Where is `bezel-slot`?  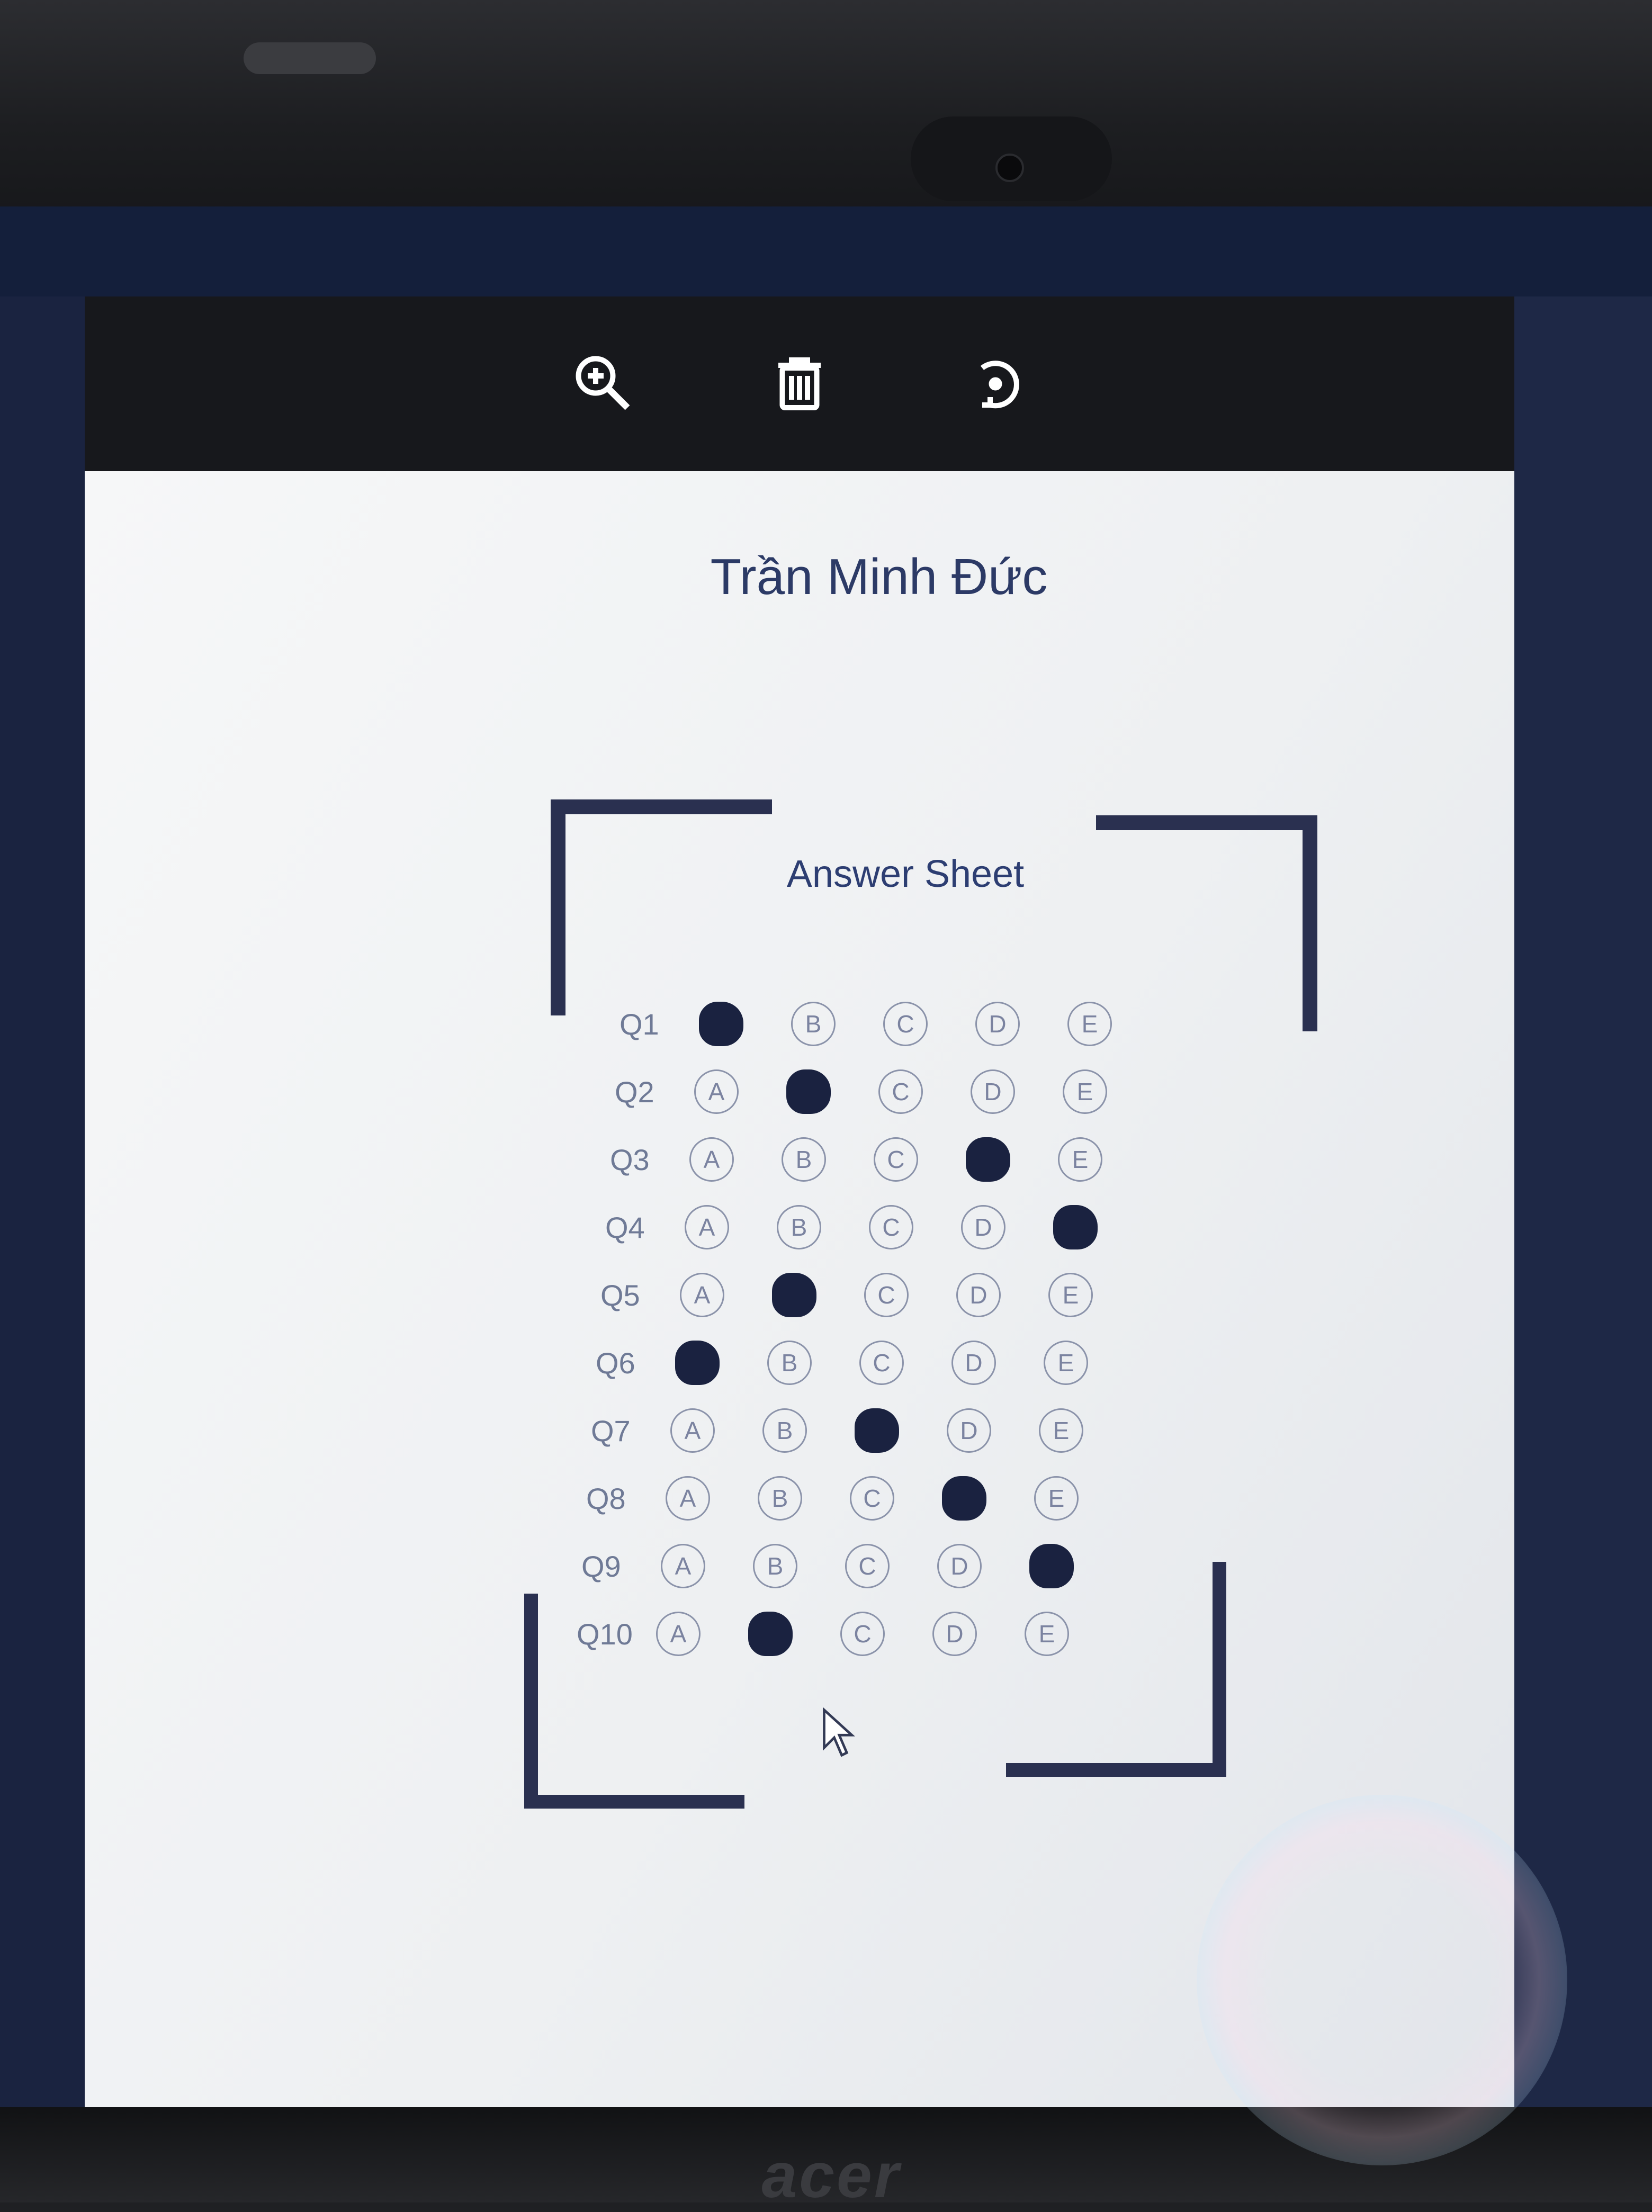 bezel-slot is located at coordinates (310, 58).